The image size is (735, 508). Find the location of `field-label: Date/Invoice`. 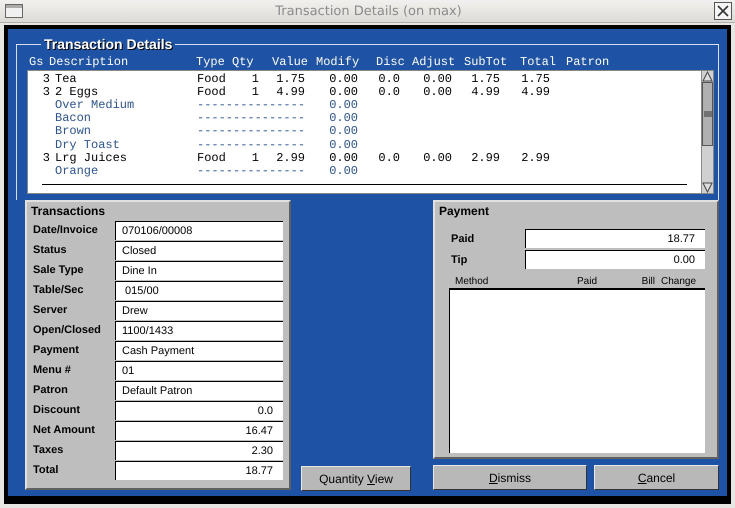

field-label: Date/Invoice is located at coordinates (65, 230).